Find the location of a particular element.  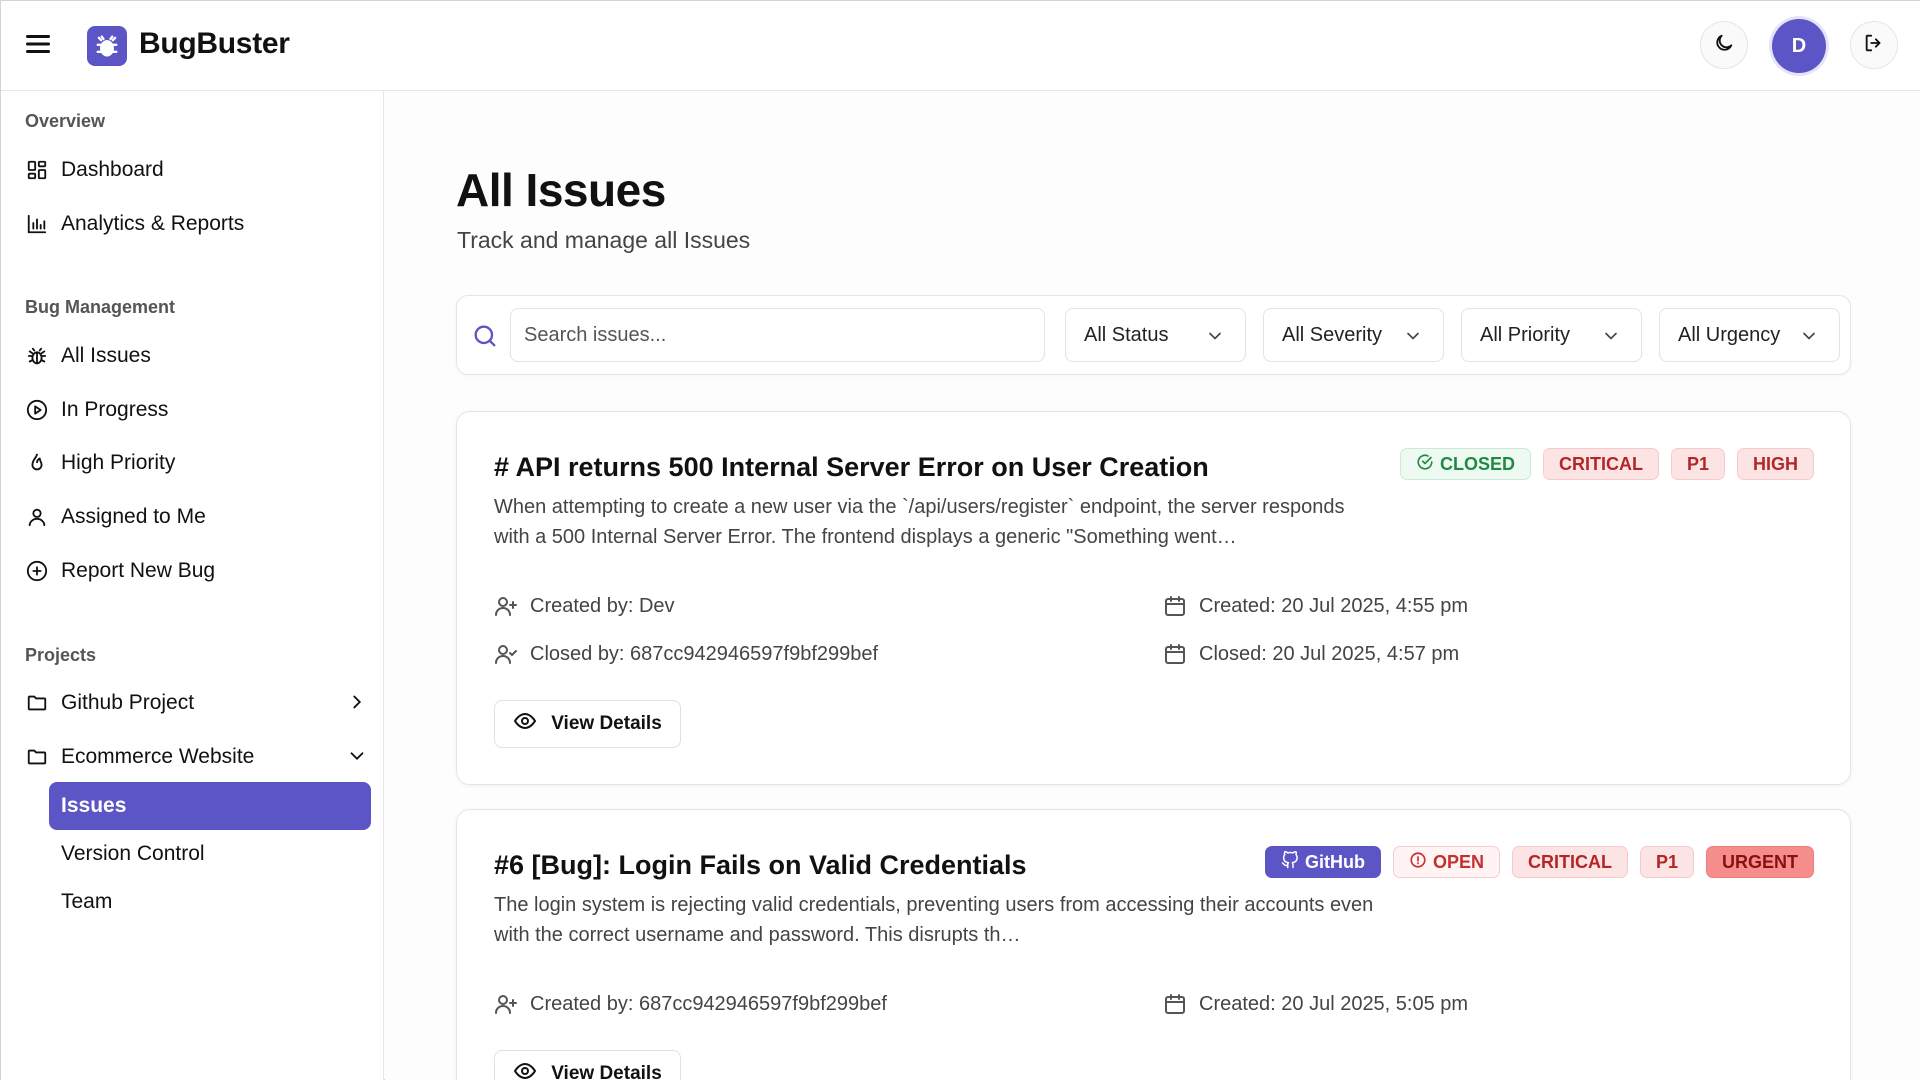

urgency-filter-value: All Urgency is located at coordinates (1729, 334).